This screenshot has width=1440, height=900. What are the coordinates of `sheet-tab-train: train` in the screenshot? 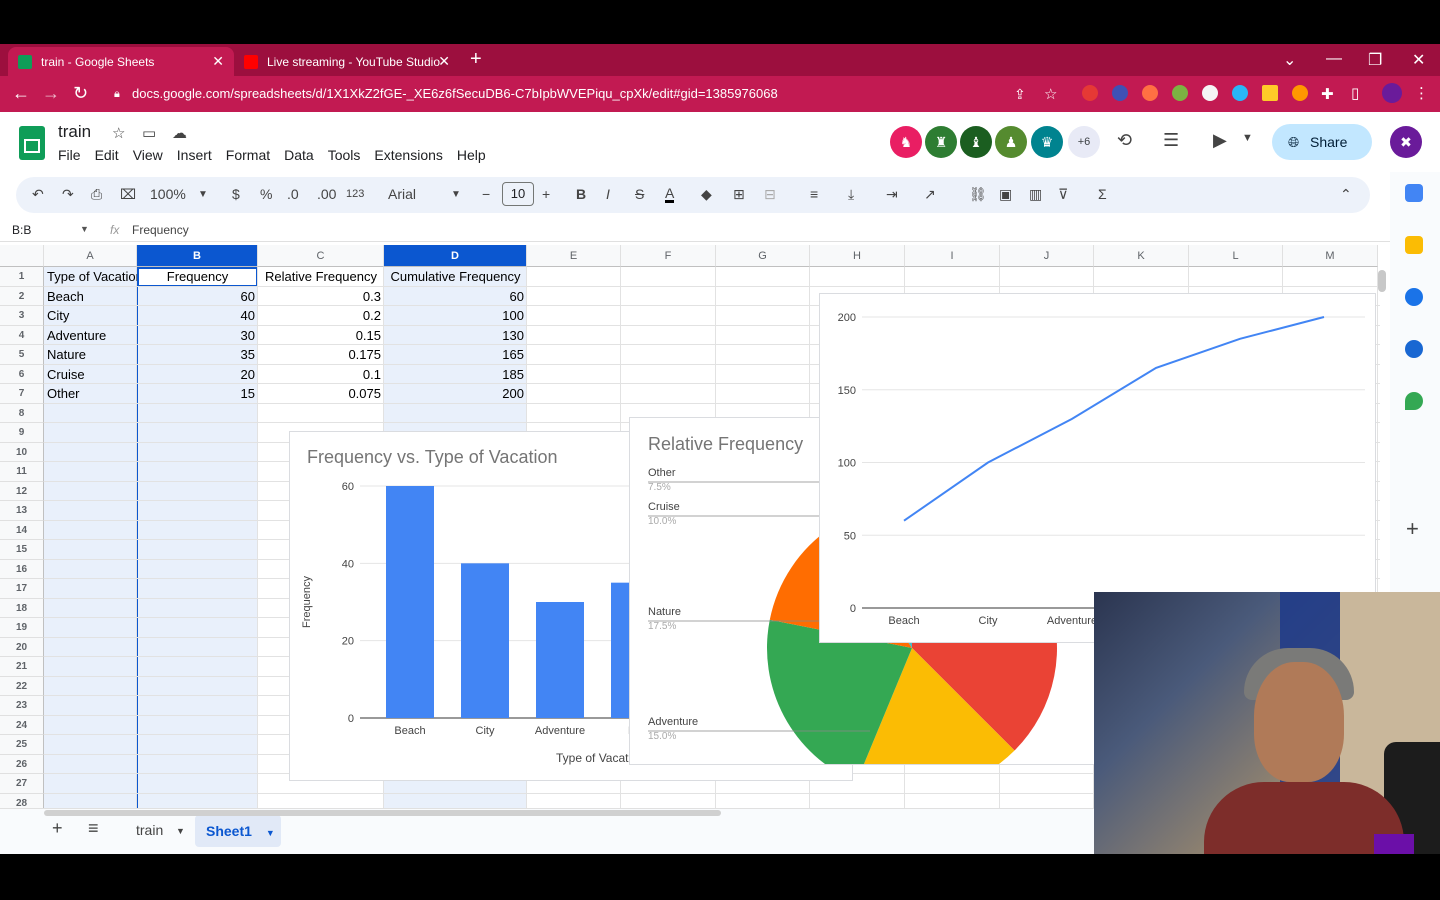 It's located at (149, 830).